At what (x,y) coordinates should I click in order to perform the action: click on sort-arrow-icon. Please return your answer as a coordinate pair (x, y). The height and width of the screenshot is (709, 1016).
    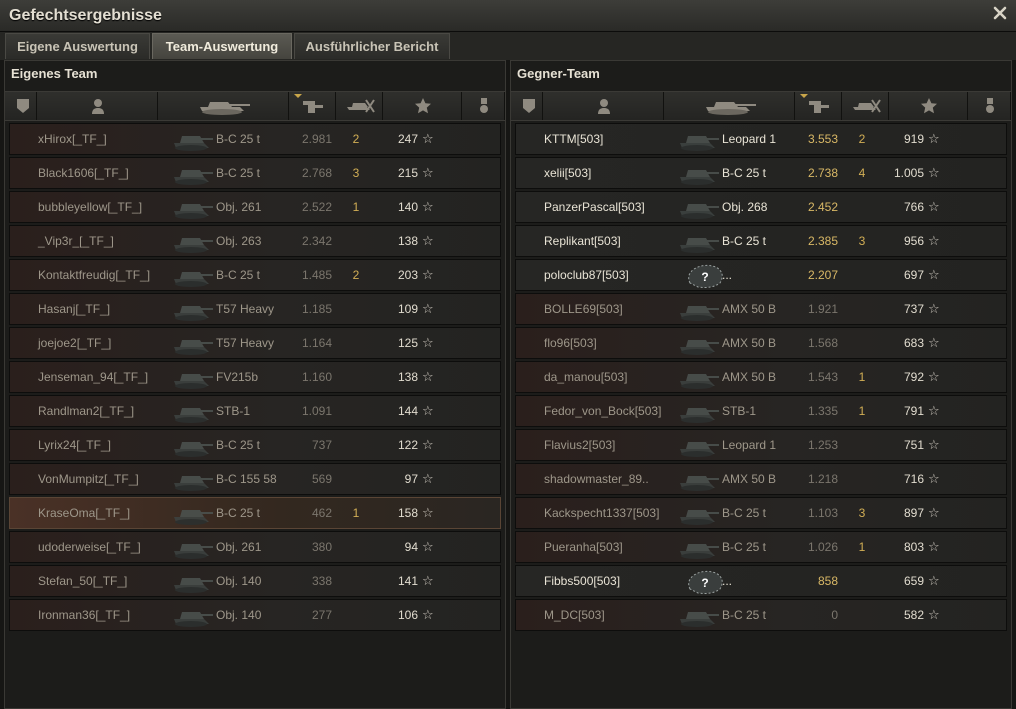
    Looking at the image, I should click on (804, 96).